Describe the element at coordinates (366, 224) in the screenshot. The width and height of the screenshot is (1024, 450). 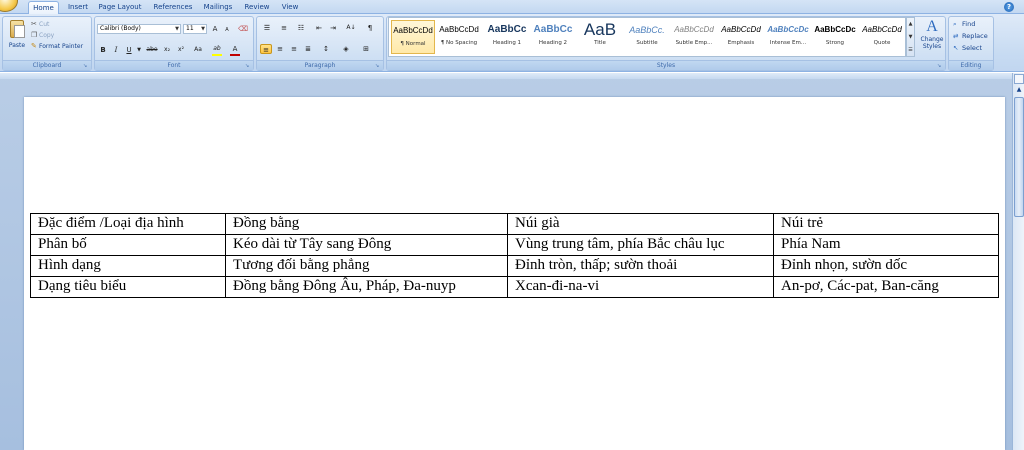
I see `table-cell: Đồng bằng` at that location.